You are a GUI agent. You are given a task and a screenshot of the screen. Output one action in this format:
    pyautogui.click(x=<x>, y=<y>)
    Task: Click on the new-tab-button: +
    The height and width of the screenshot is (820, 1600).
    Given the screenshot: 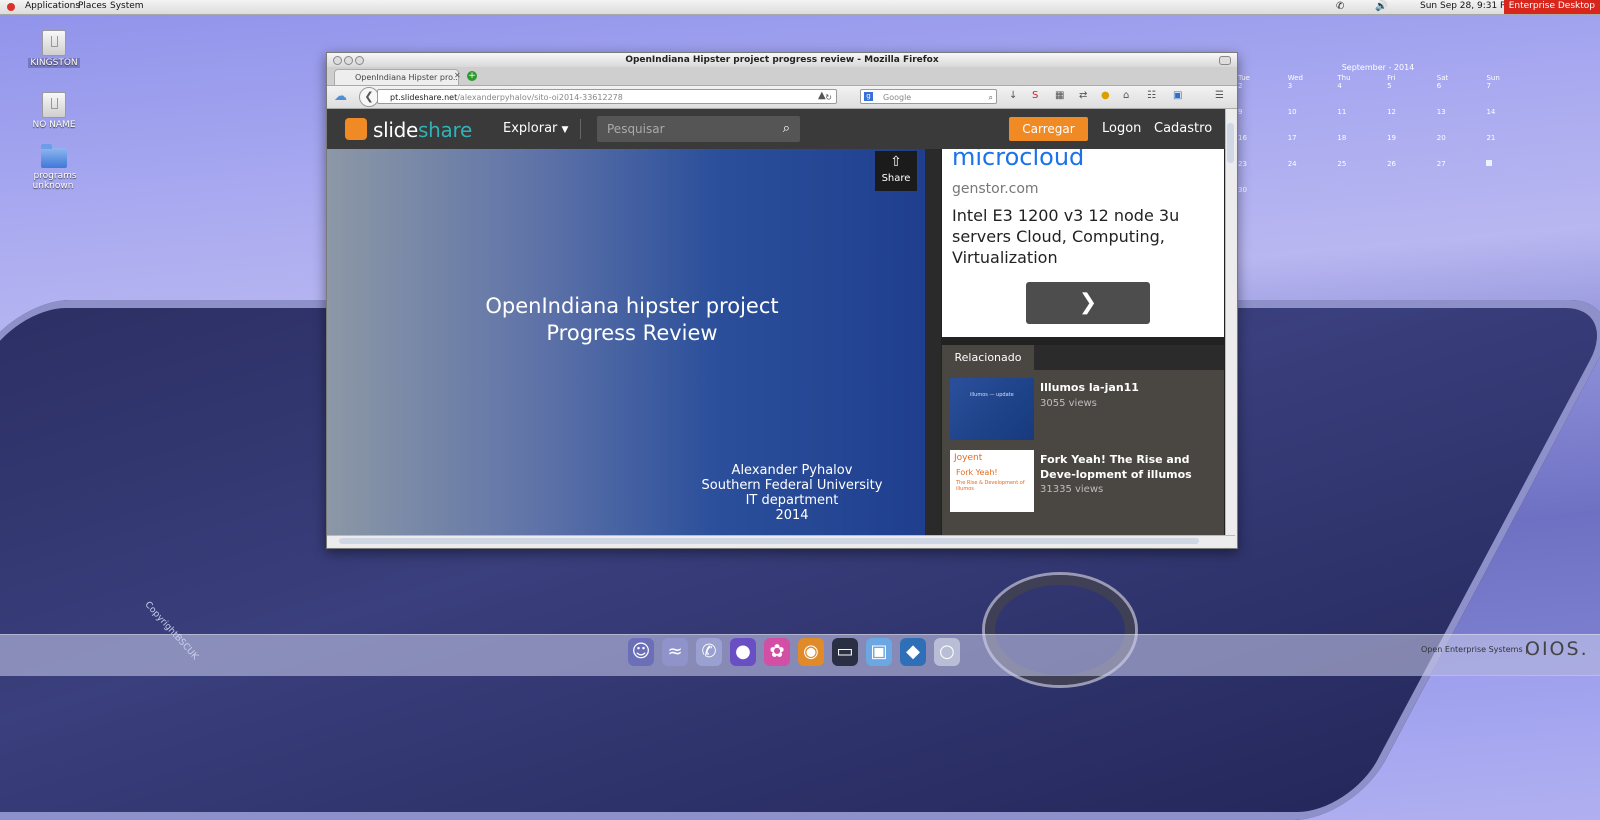 What is the action you would take?
    pyautogui.click(x=472, y=76)
    